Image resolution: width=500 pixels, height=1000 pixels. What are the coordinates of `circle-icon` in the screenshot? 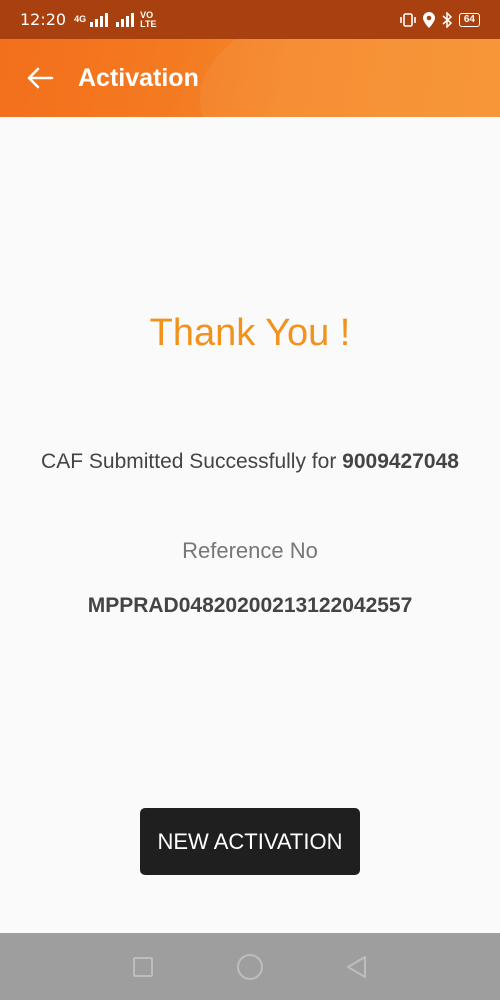 It's located at (249, 966).